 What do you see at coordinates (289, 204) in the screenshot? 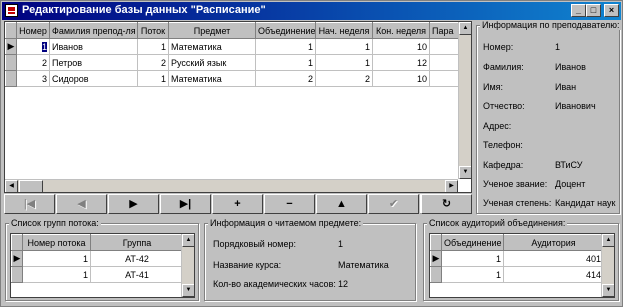
I see `nav-delete-button: −` at bounding box center [289, 204].